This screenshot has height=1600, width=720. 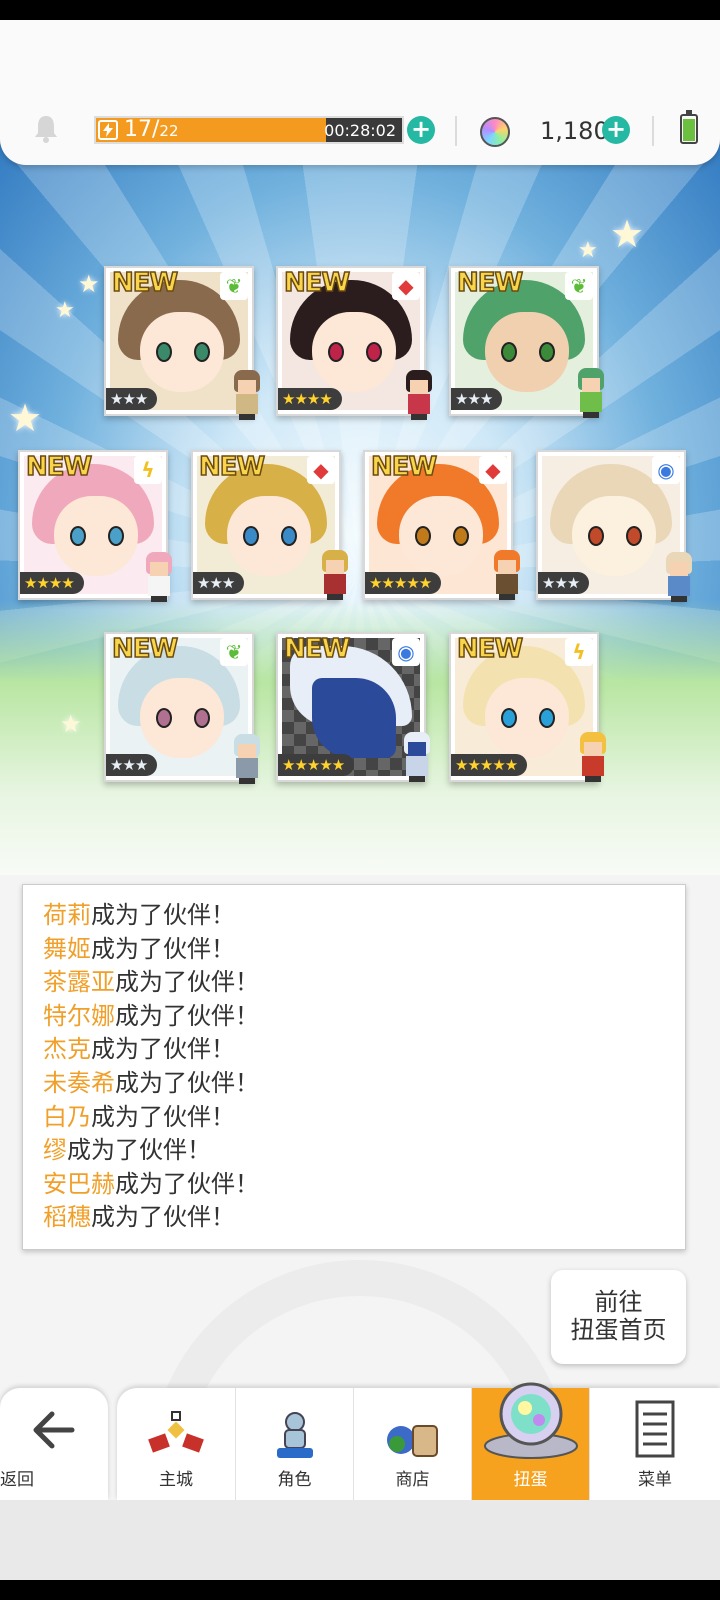 What do you see at coordinates (655, 1480) in the screenshot?
I see `nav-label: 菜单` at bounding box center [655, 1480].